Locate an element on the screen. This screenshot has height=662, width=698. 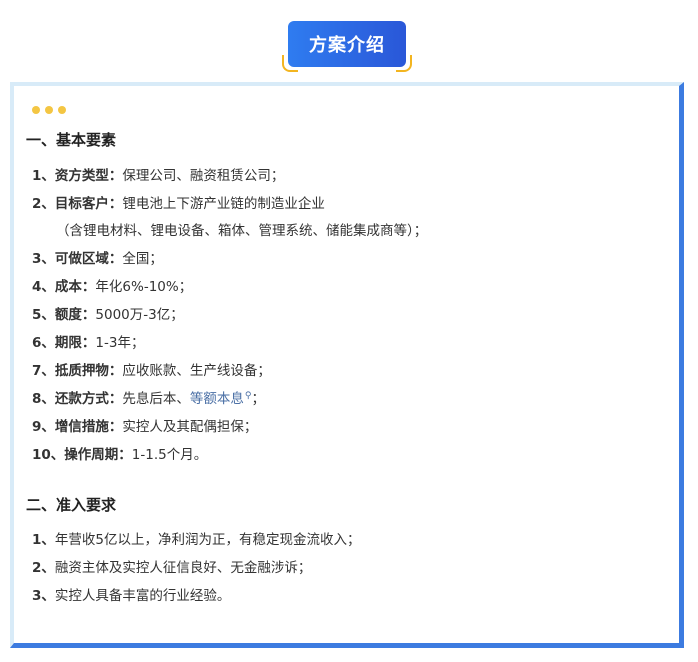
list-item: 4、成本：年化6%-10%； is located at coordinates (112, 285).